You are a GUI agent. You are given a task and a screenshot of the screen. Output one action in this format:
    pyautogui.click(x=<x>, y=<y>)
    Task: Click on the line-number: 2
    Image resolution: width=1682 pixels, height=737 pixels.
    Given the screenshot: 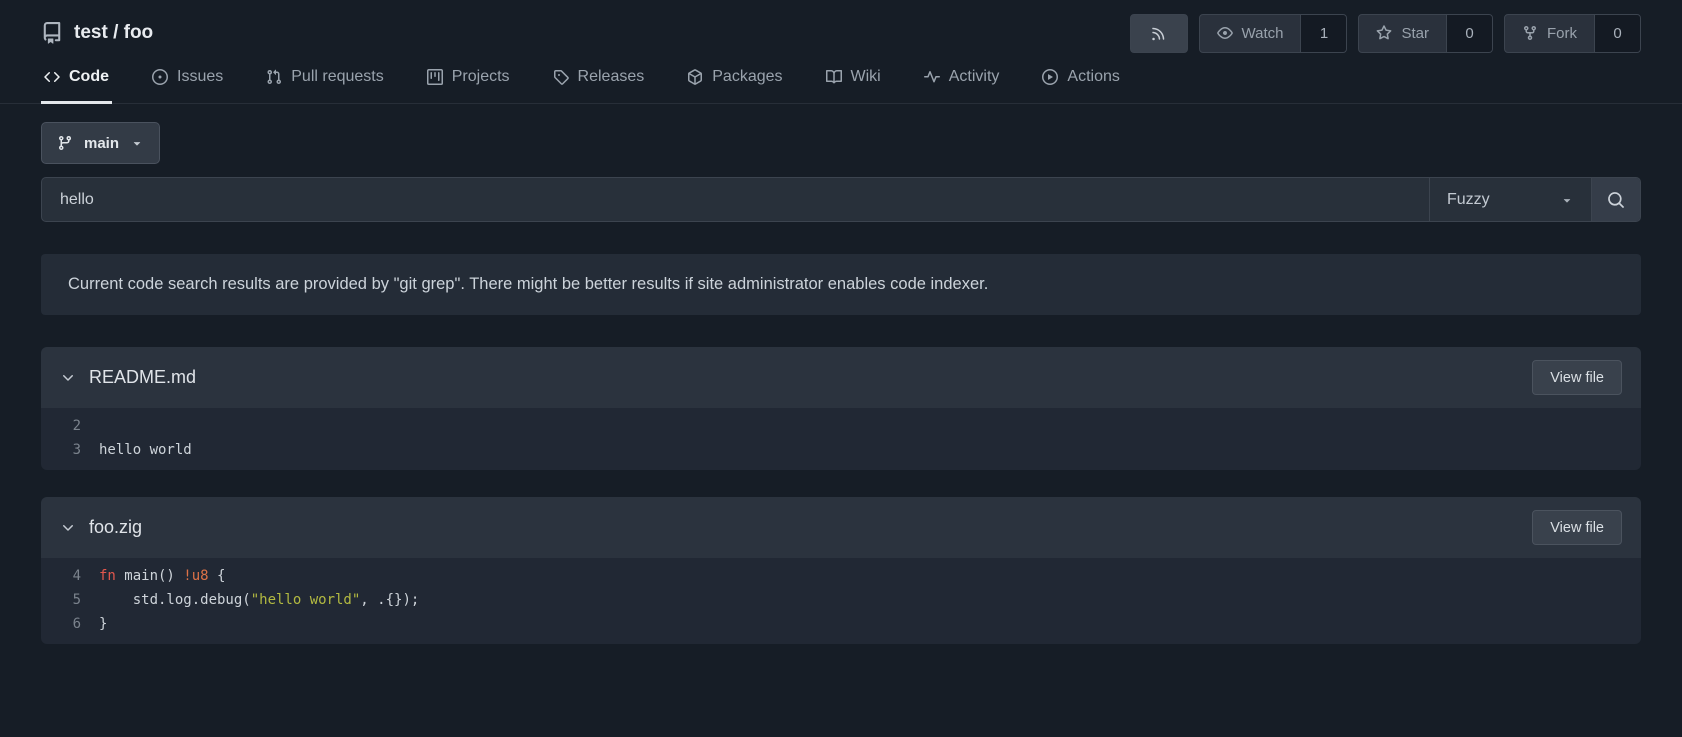 What is the action you would take?
    pyautogui.click(x=76, y=426)
    